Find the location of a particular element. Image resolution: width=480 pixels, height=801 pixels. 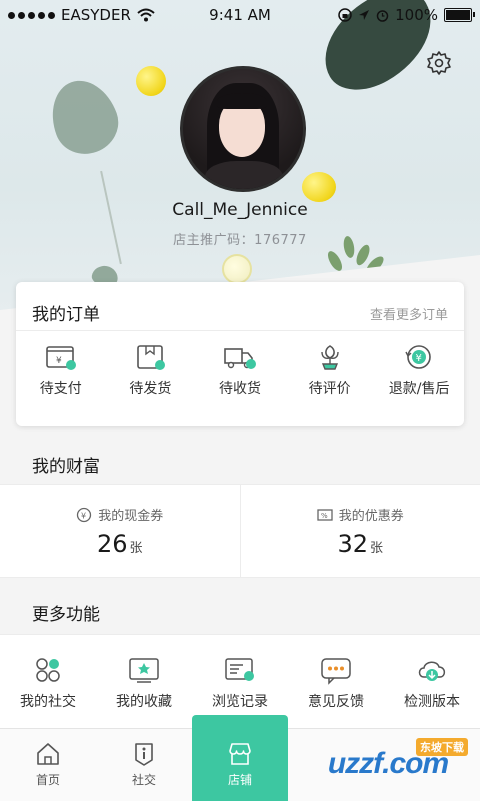

cash-voucher-cell: ¥ 我的现金券 26张 is located at coordinates (120, 531).